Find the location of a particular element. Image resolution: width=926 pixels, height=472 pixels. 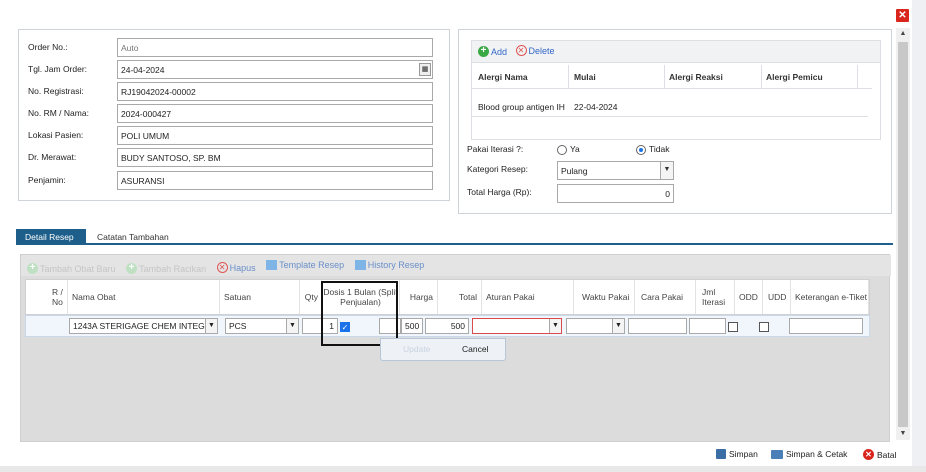

iterasi-ya-radio is located at coordinates (562, 150).